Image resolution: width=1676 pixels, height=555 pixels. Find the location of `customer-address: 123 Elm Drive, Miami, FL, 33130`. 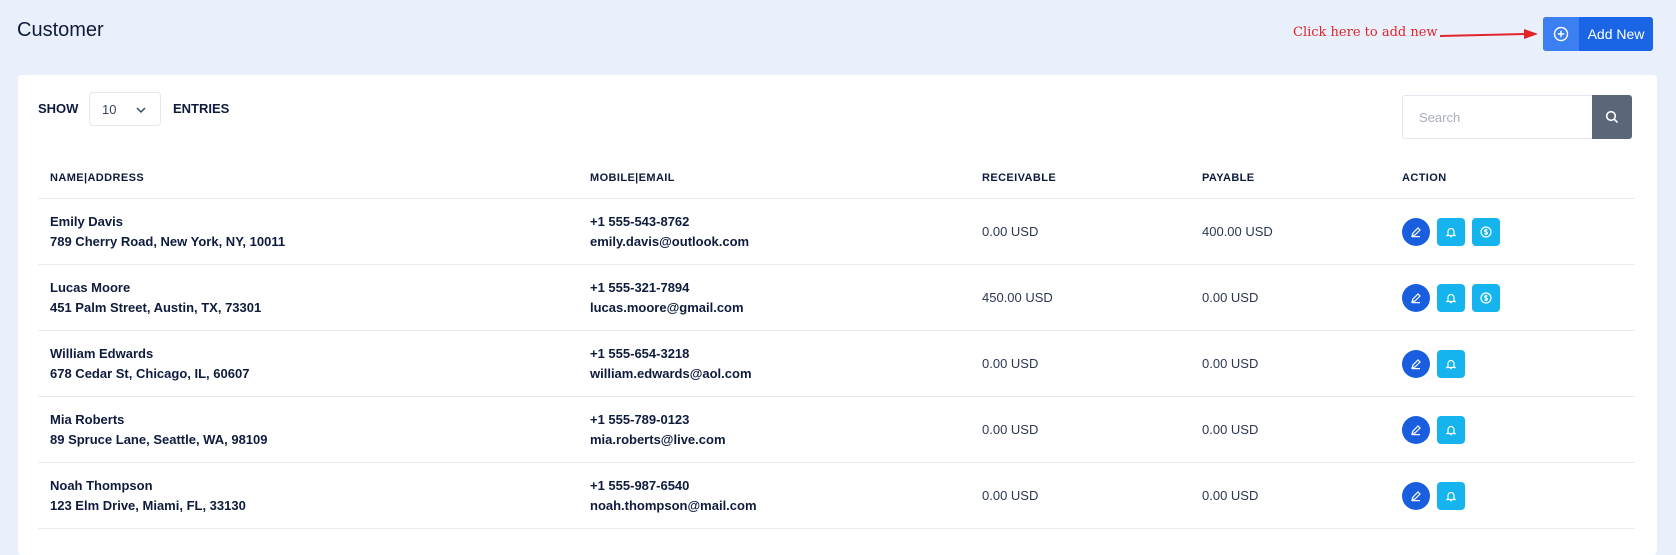

customer-address: 123 Elm Drive, Miami, FL, 33130 is located at coordinates (148, 505).